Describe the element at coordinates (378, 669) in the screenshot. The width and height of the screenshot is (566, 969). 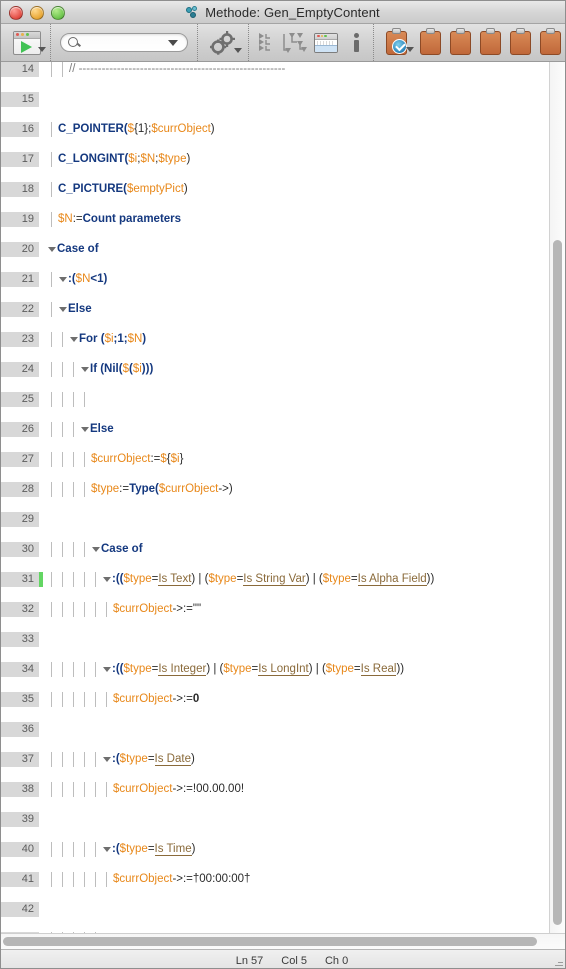
I see `code-token: Is Real` at that location.